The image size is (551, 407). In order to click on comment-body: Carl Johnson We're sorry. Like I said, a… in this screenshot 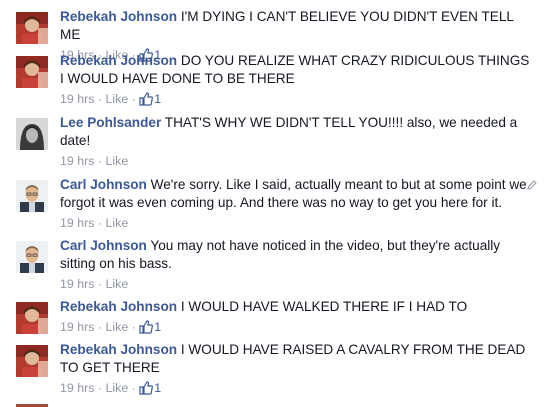, I will do `click(295, 203)`.